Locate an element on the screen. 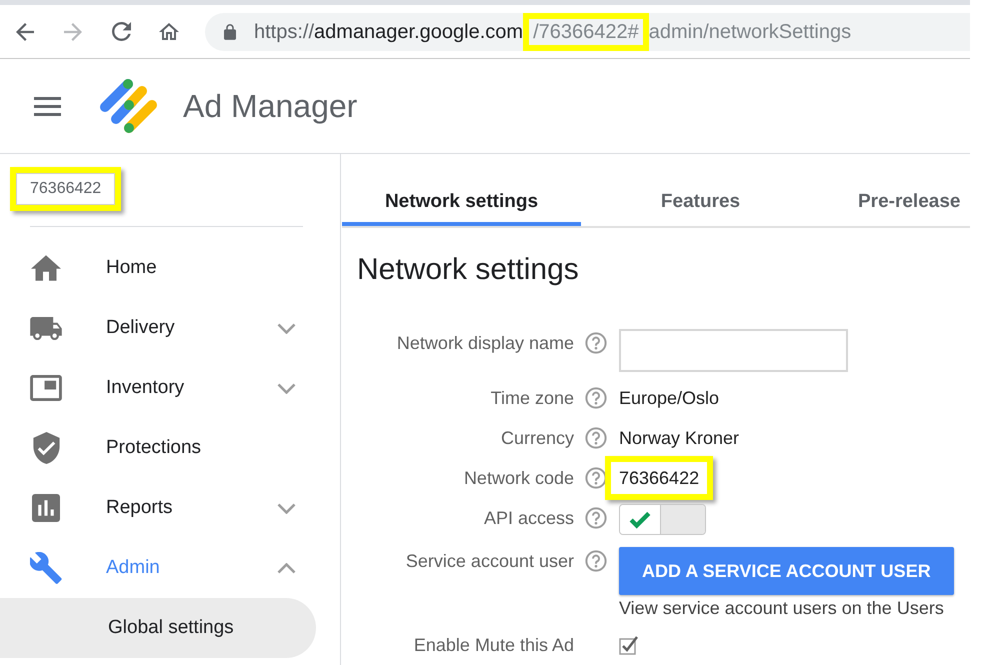 This screenshot has width=992, height=665. lock-icon is located at coordinates (230, 32).